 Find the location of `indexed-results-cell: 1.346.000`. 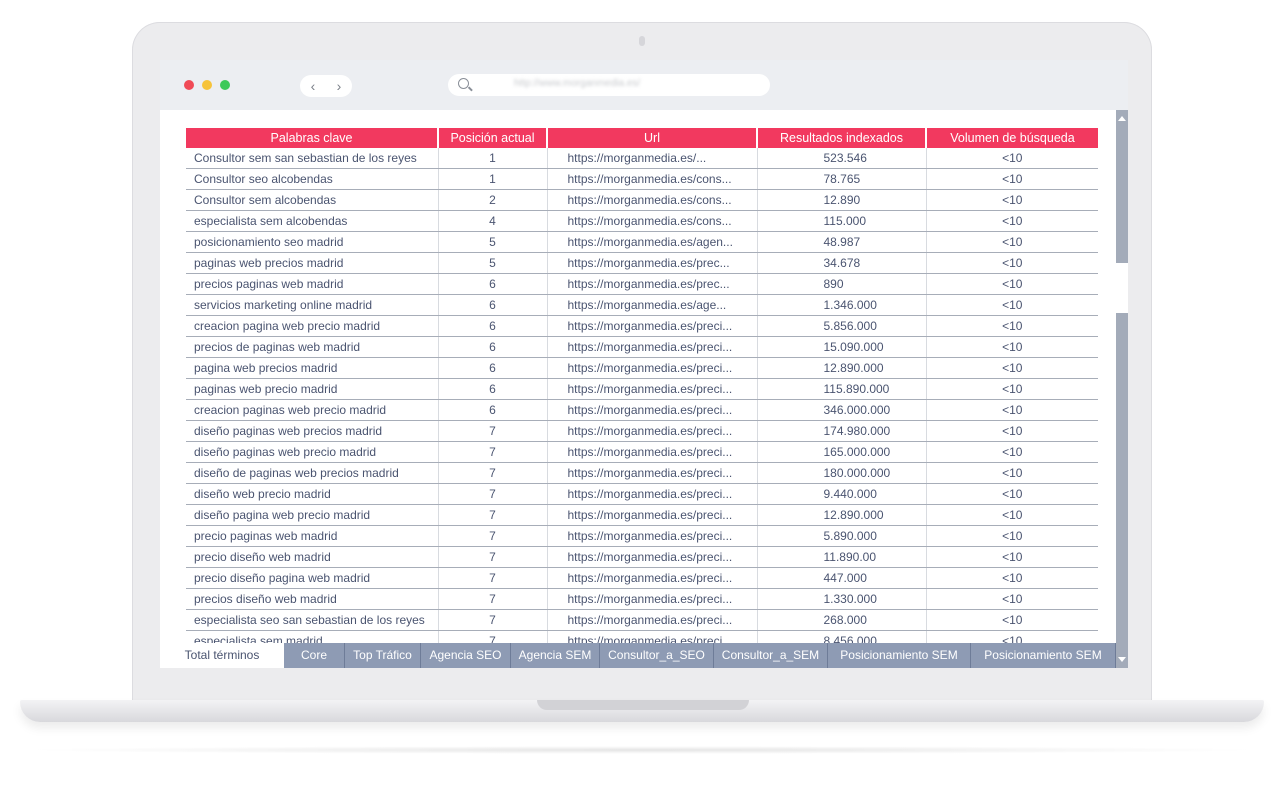

indexed-results-cell: 1.346.000 is located at coordinates (841, 305).